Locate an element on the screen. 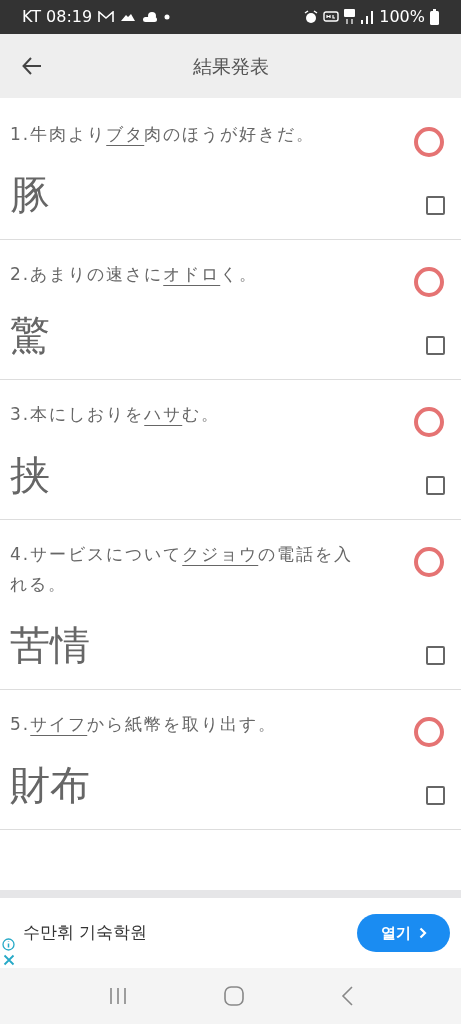 The image size is (461, 1024). question-sentence: 4.サービスについて クジョウの電話を入れる。 is located at coordinates (182, 569).